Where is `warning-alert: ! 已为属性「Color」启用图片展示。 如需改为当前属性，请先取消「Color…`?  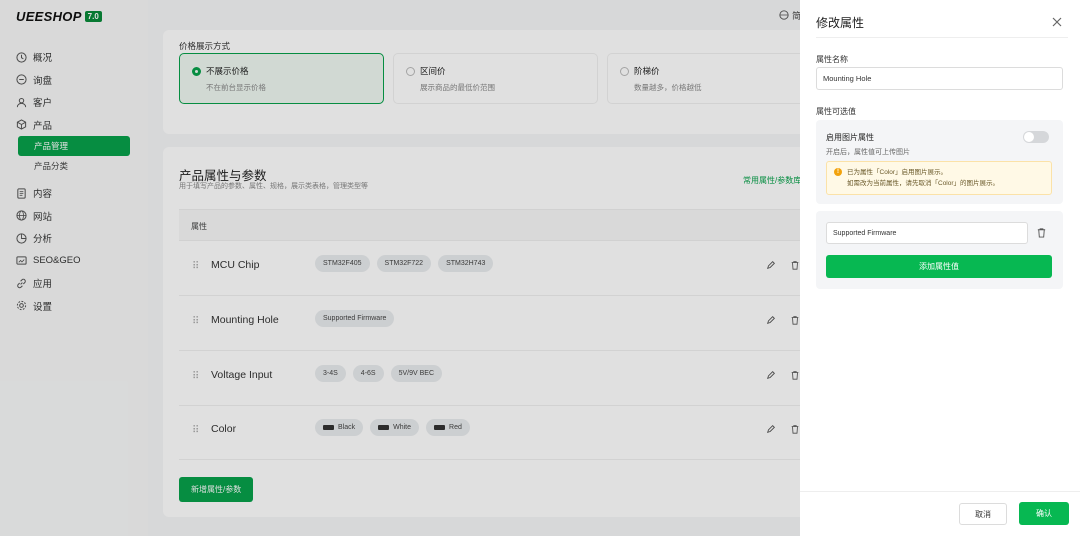
warning-alert: ! 已为属性「Color」启用图片展示。 如需改为当前属性，请先取消「Color… is located at coordinates (939, 178).